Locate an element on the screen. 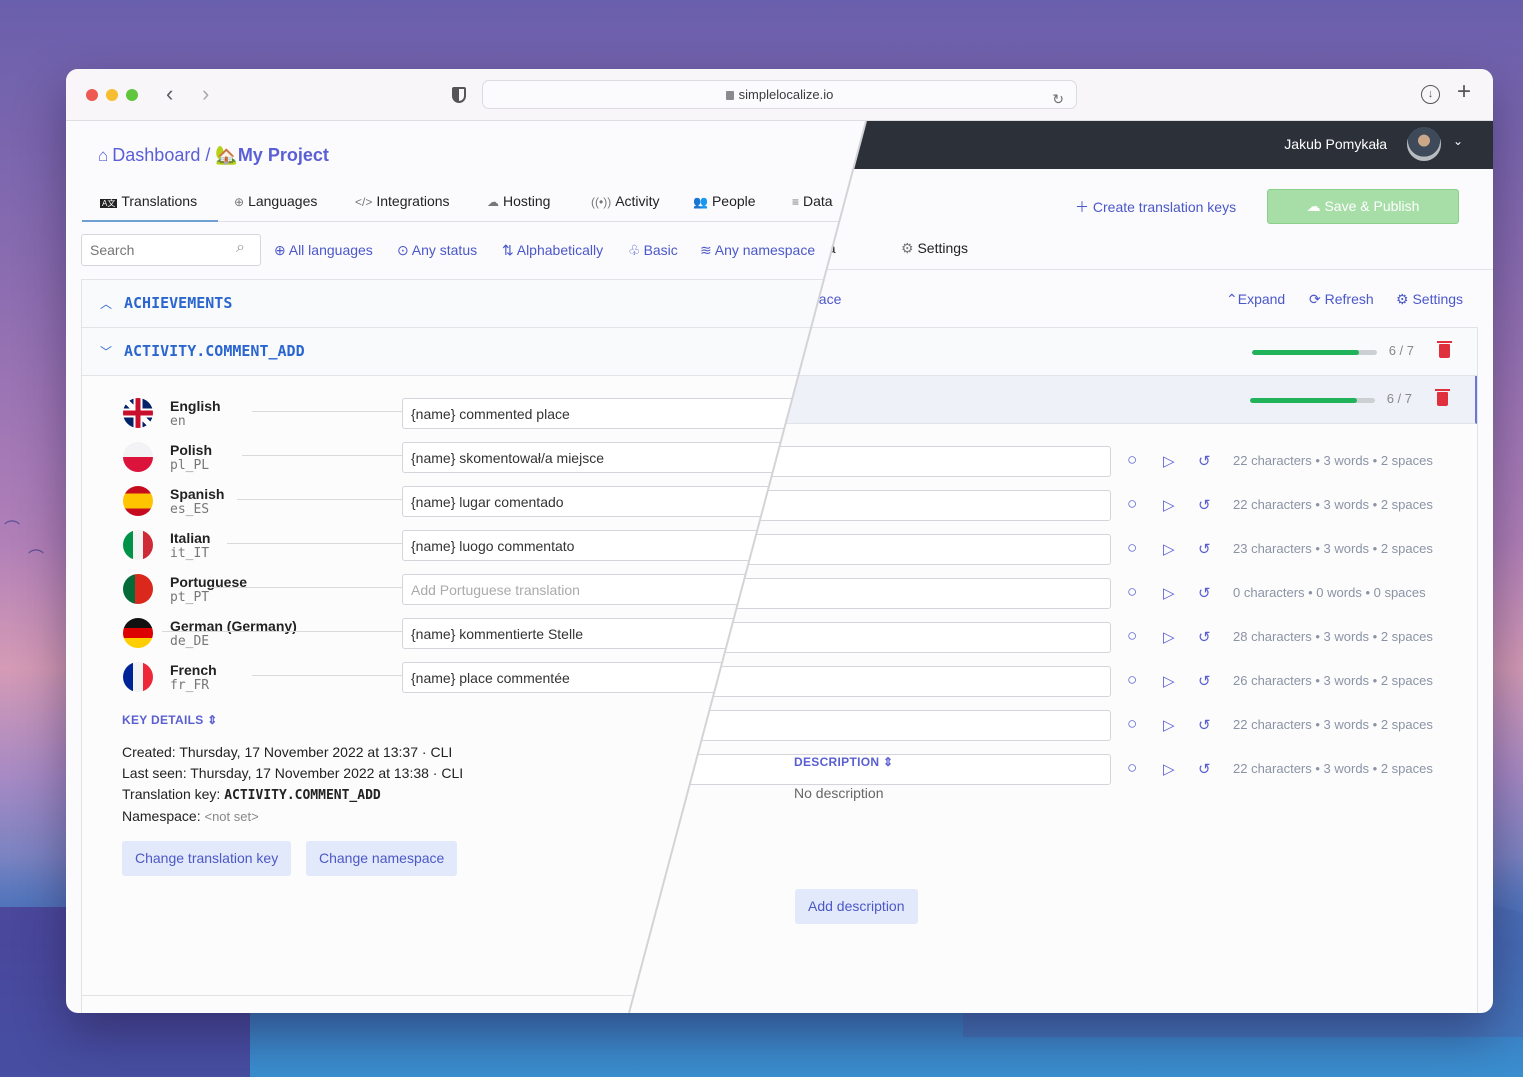  url-text: simplelocalize.io is located at coordinates (786, 94).